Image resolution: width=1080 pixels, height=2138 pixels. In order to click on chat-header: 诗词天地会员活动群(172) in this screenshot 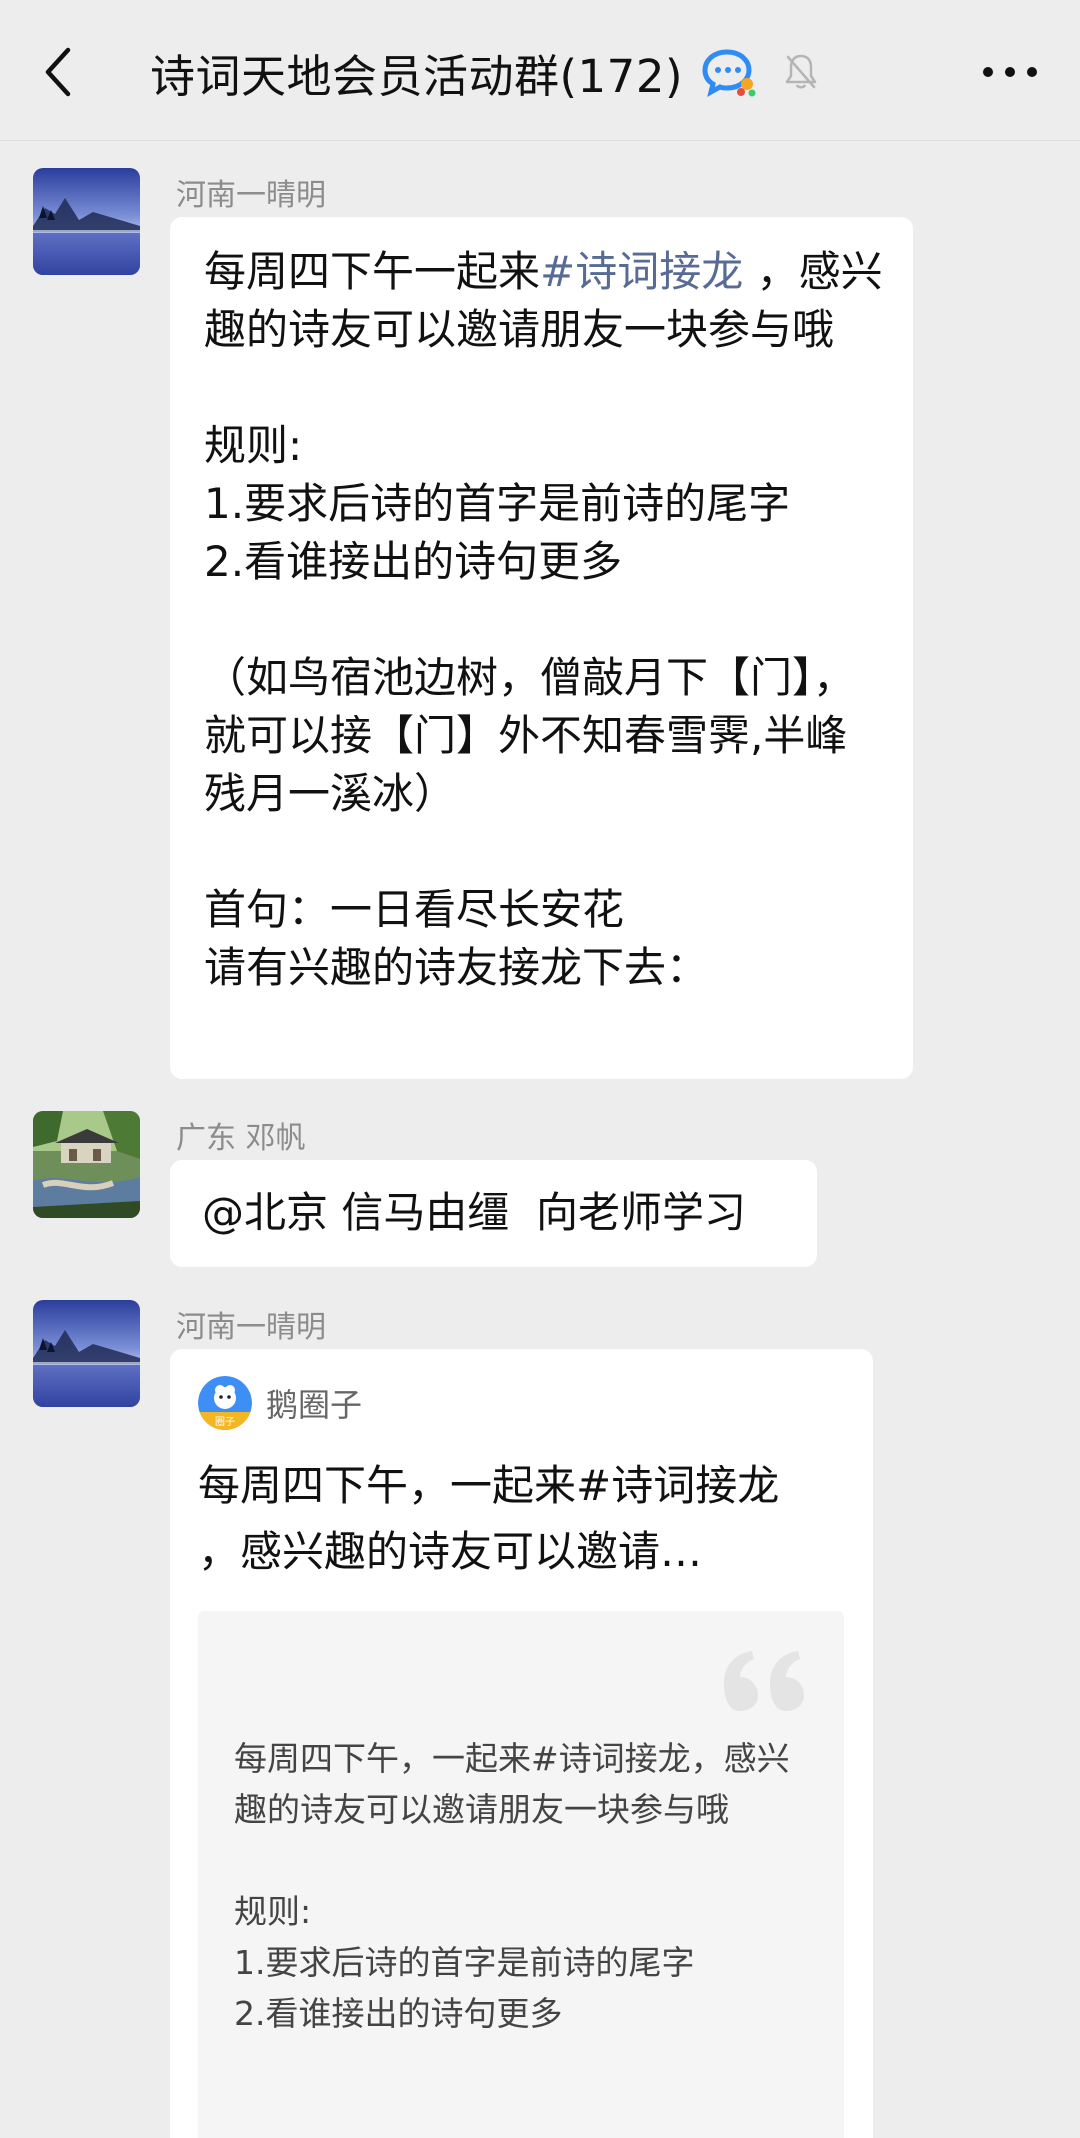, I will do `click(540, 70)`.